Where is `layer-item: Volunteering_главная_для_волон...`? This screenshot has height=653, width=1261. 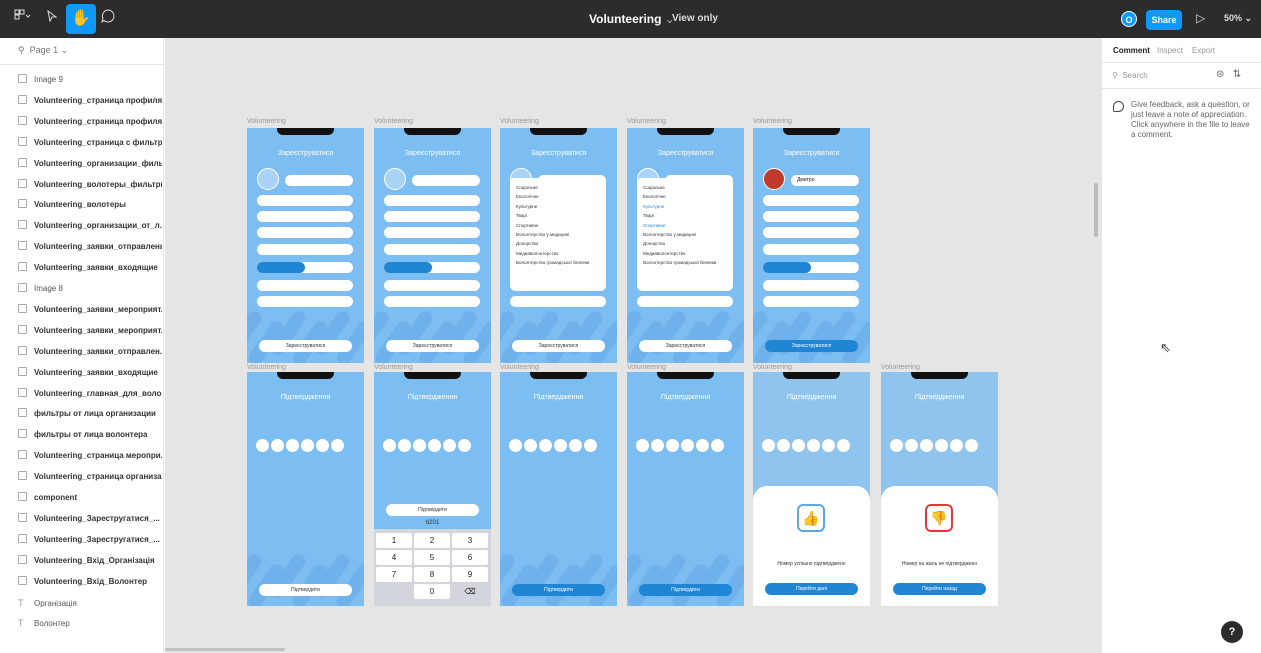
layer-item: Volunteering_главная_для_волон... is located at coordinates (90, 394).